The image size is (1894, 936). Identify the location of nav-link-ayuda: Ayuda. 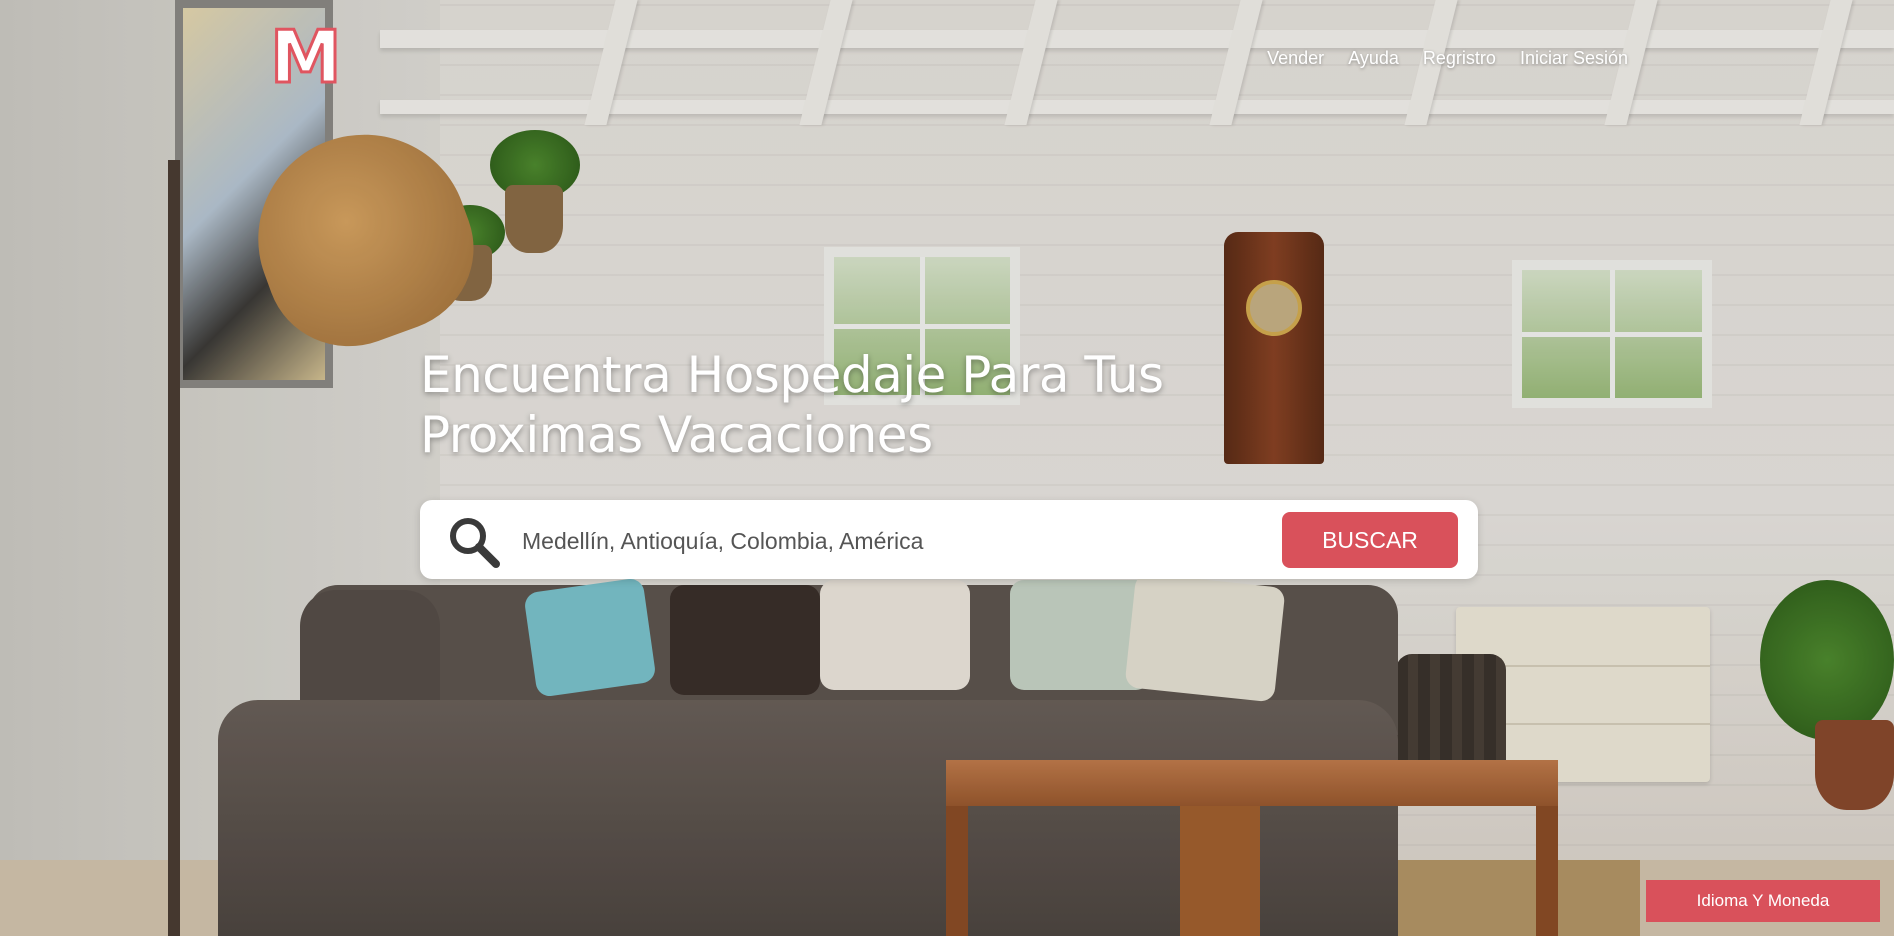
(1373, 58).